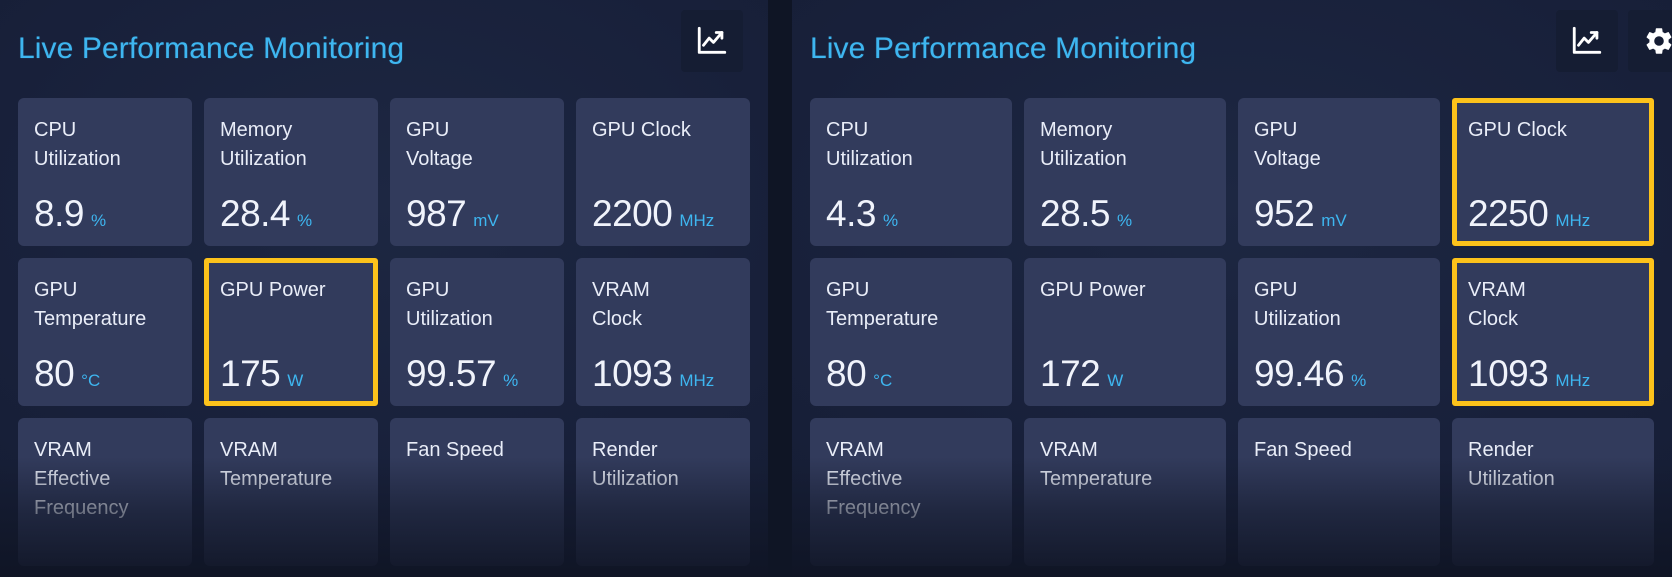 Image resolution: width=1672 pixels, height=577 pixels. What do you see at coordinates (663, 332) in the screenshot?
I see `metric-card: VRAM Clock 1093 MHz` at bounding box center [663, 332].